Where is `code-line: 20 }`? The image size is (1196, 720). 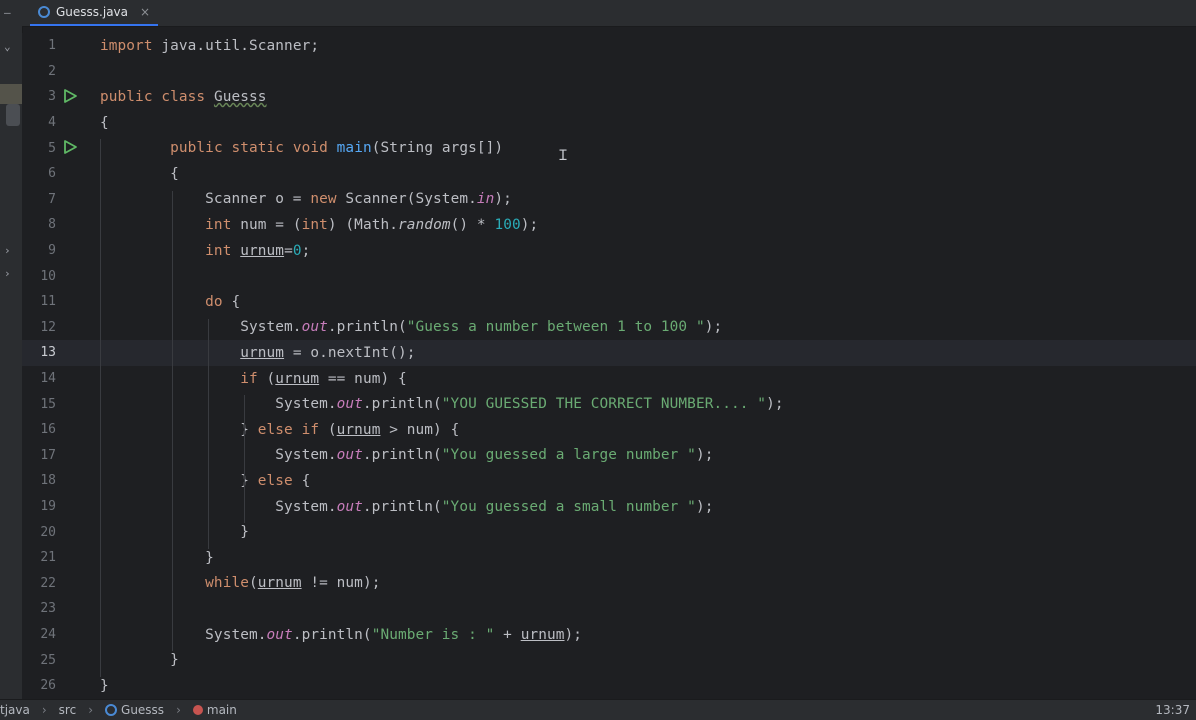 code-line: 20 } is located at coordinates (609, 532).